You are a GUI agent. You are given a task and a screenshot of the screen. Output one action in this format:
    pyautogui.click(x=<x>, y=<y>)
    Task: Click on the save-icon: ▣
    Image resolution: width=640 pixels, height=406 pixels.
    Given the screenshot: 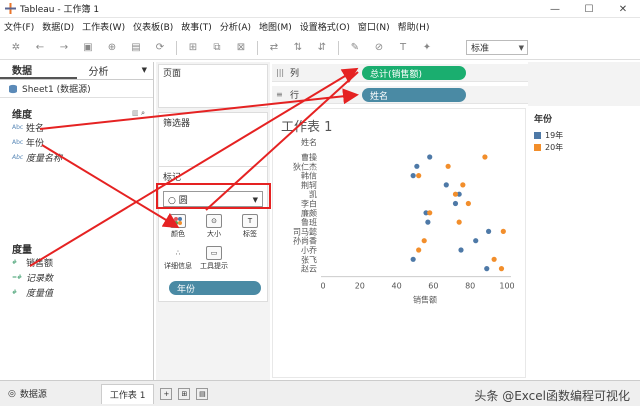 What is the action you would take?
    pyautogui.click(x=88, y=48)
    